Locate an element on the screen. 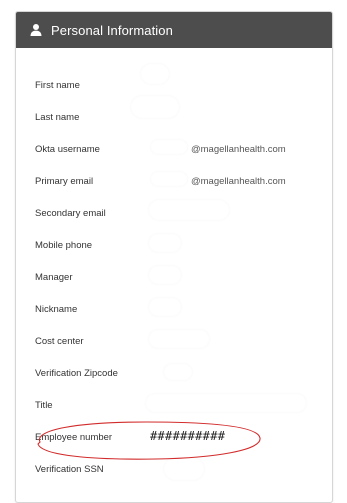  user-icon is located at coordinates (36, 30).